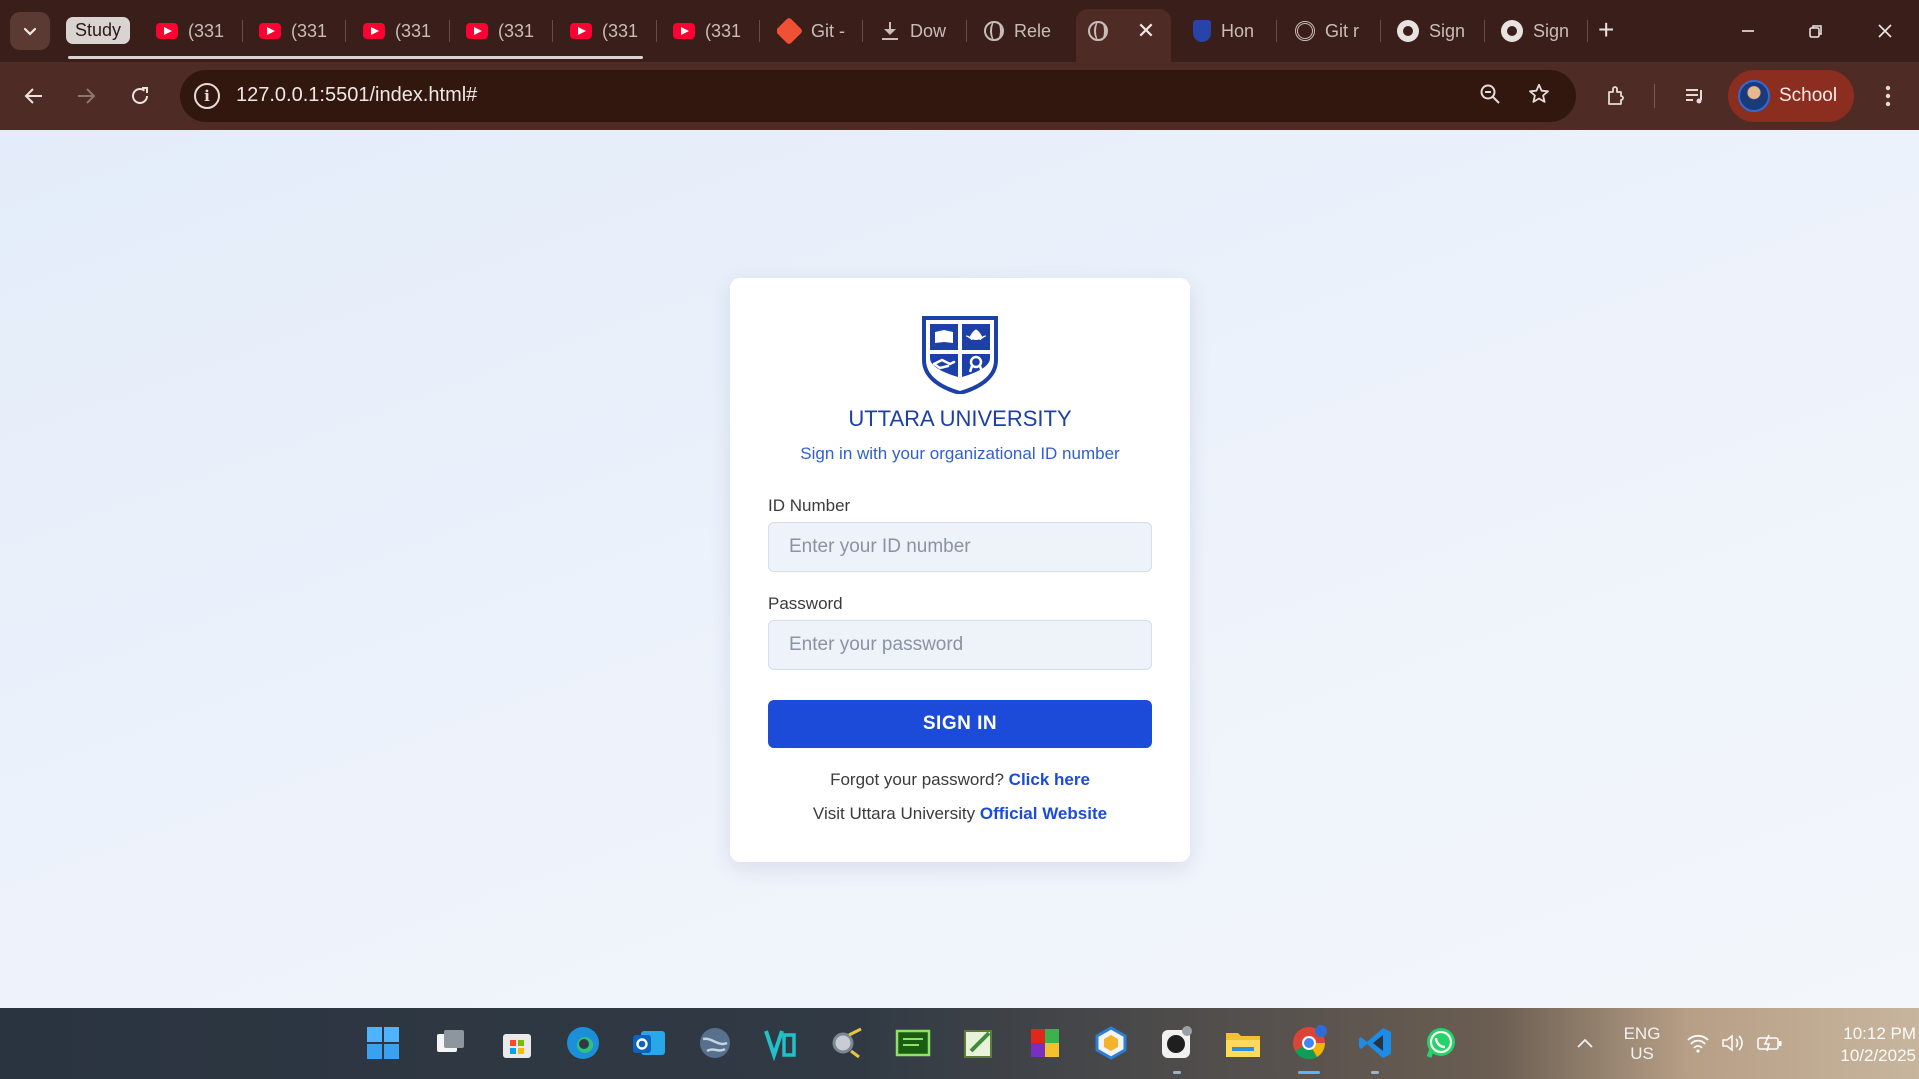 The image size is (1919, 1079). Describe the element at coordinates (1490, 96) in the screenshot. I see `zoom-icon` at that location.